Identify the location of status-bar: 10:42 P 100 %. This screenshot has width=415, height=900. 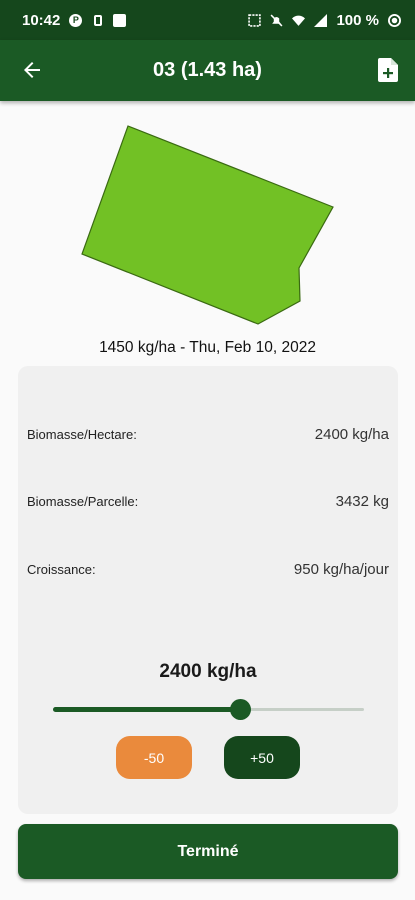
(207, 20).